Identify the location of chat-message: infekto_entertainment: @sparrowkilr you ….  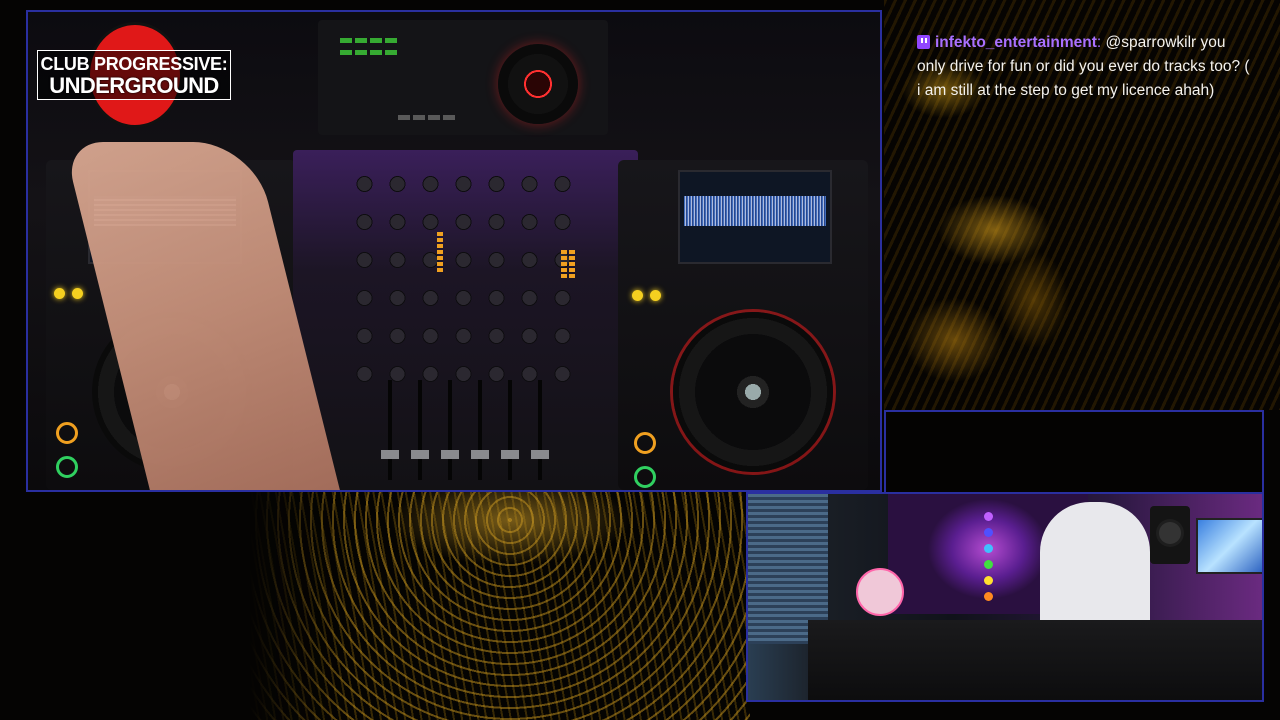
(1087, 67).